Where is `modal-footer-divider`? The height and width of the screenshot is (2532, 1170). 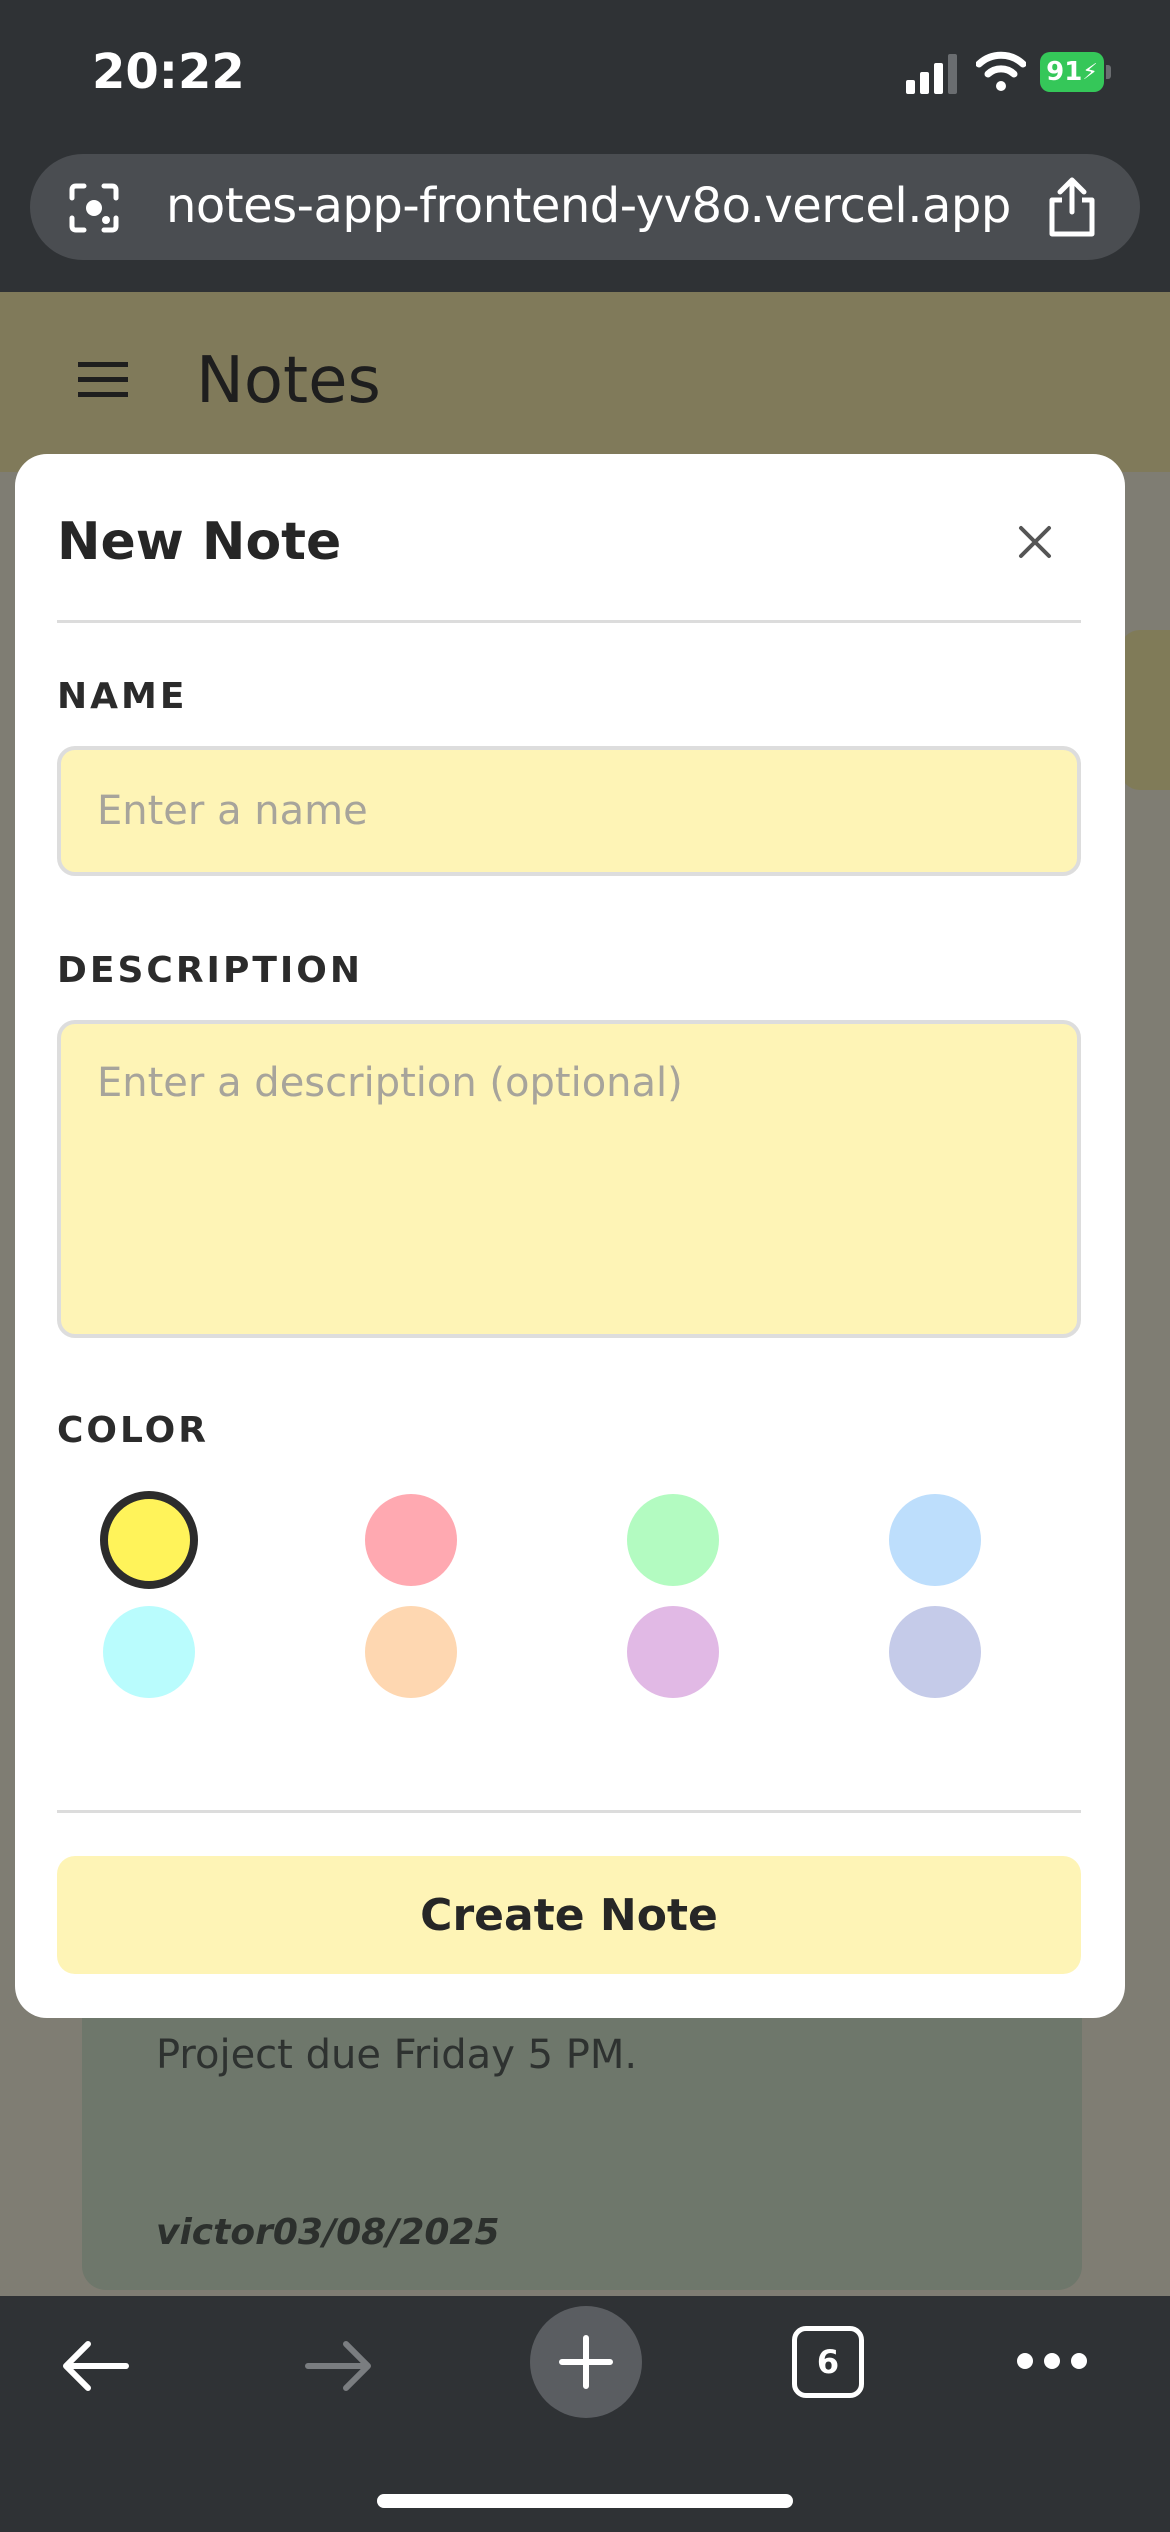 modal-footer-divider is located at coordinates (569, 1811).